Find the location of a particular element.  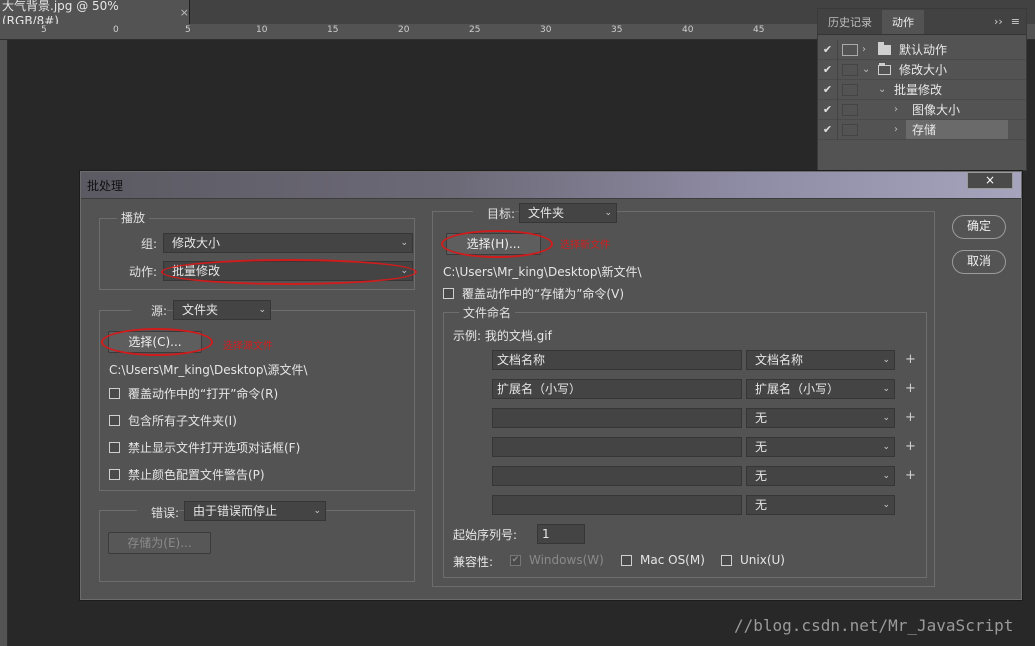

compat-mac-option: Mac OS(M) is located at coordinates (663, 560).